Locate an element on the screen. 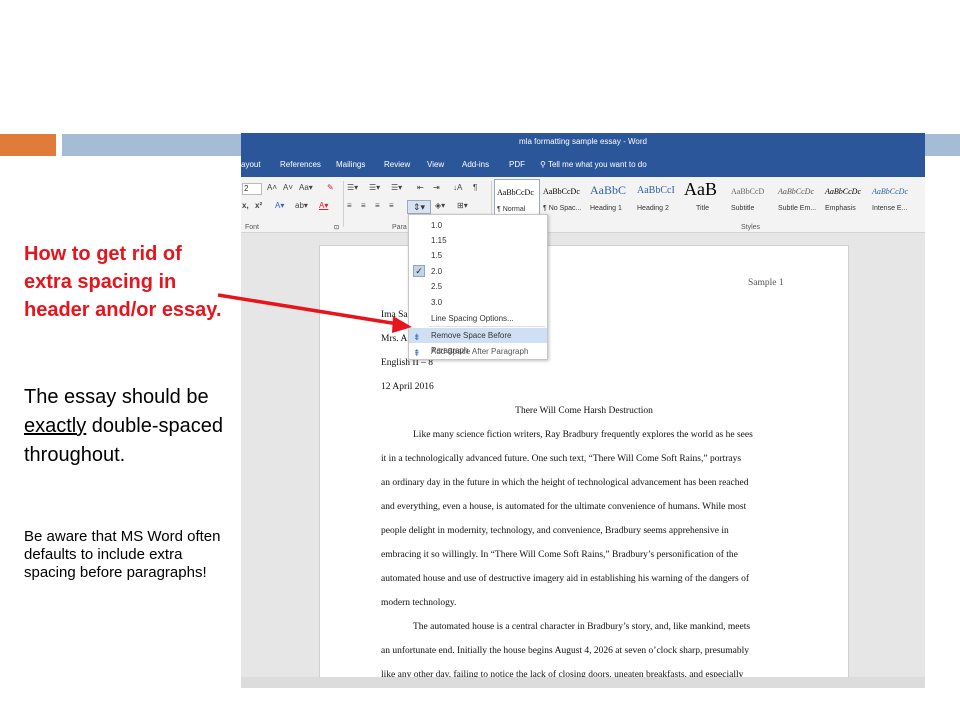 This screenshot has height=720, width=960. show-formatting-icon: ¶ is located at coordinates (475, 187).